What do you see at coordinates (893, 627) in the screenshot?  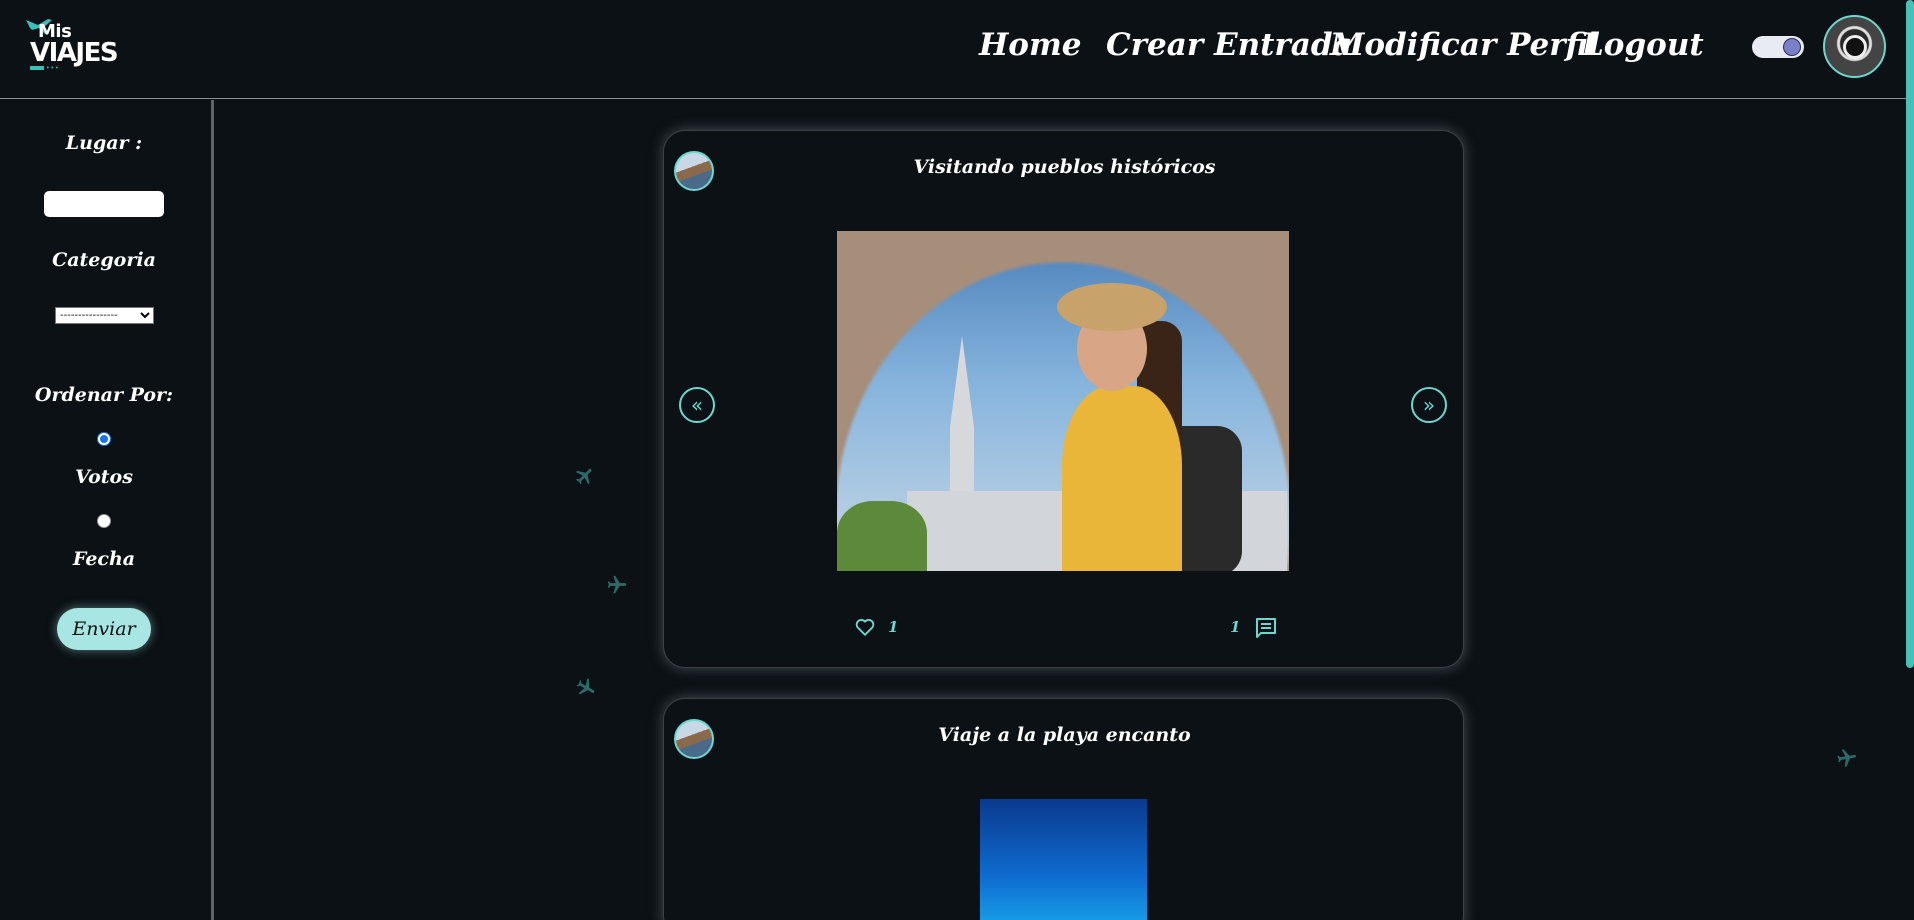 I see `like-count: 1` at bounding box center [893, 627].